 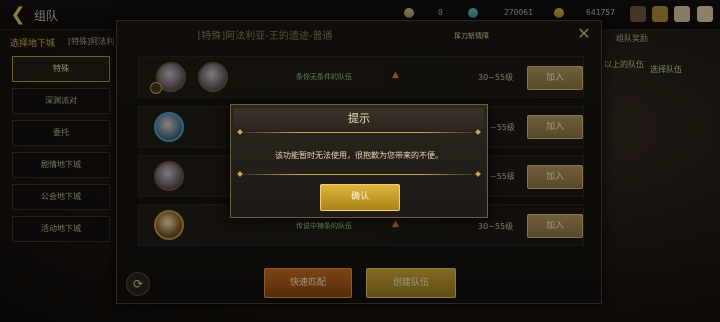 What do you see at coordinates (360, 197) in the screenshot?
I see `confirm-button: 确认` at bounding box center [360, 197].